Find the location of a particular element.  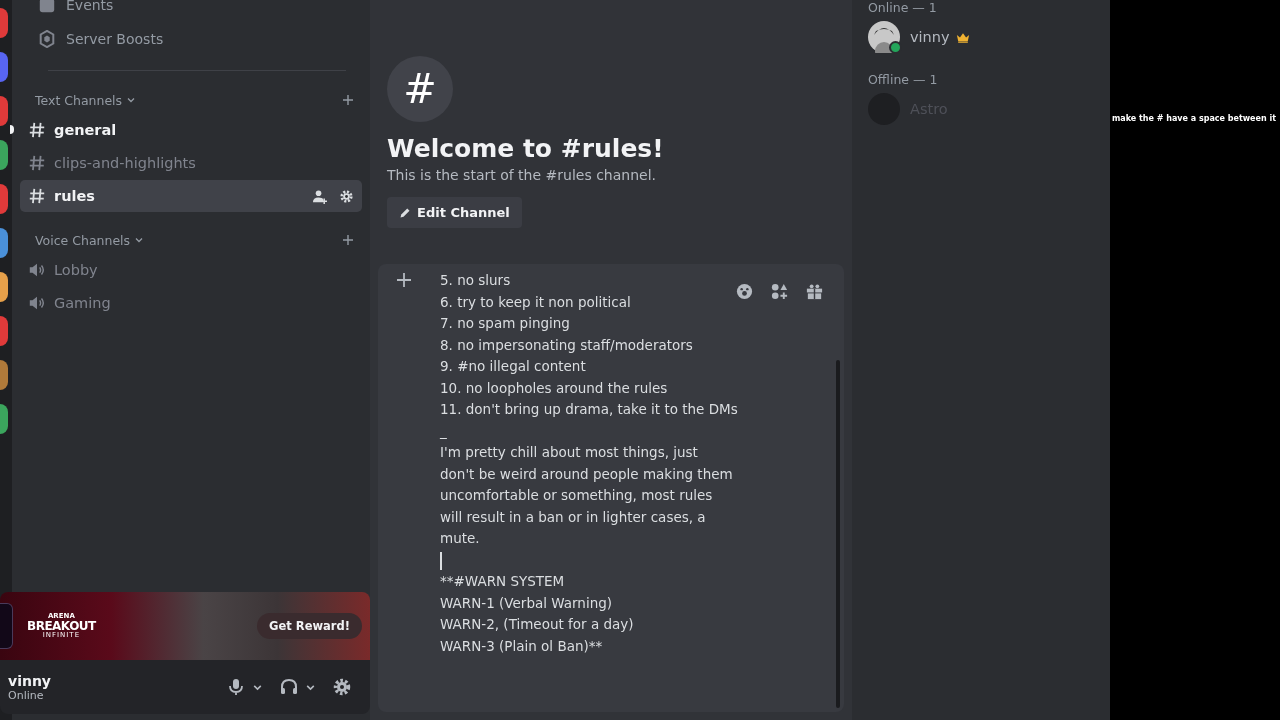

microphone-icon is located at coordinates (236, 687).